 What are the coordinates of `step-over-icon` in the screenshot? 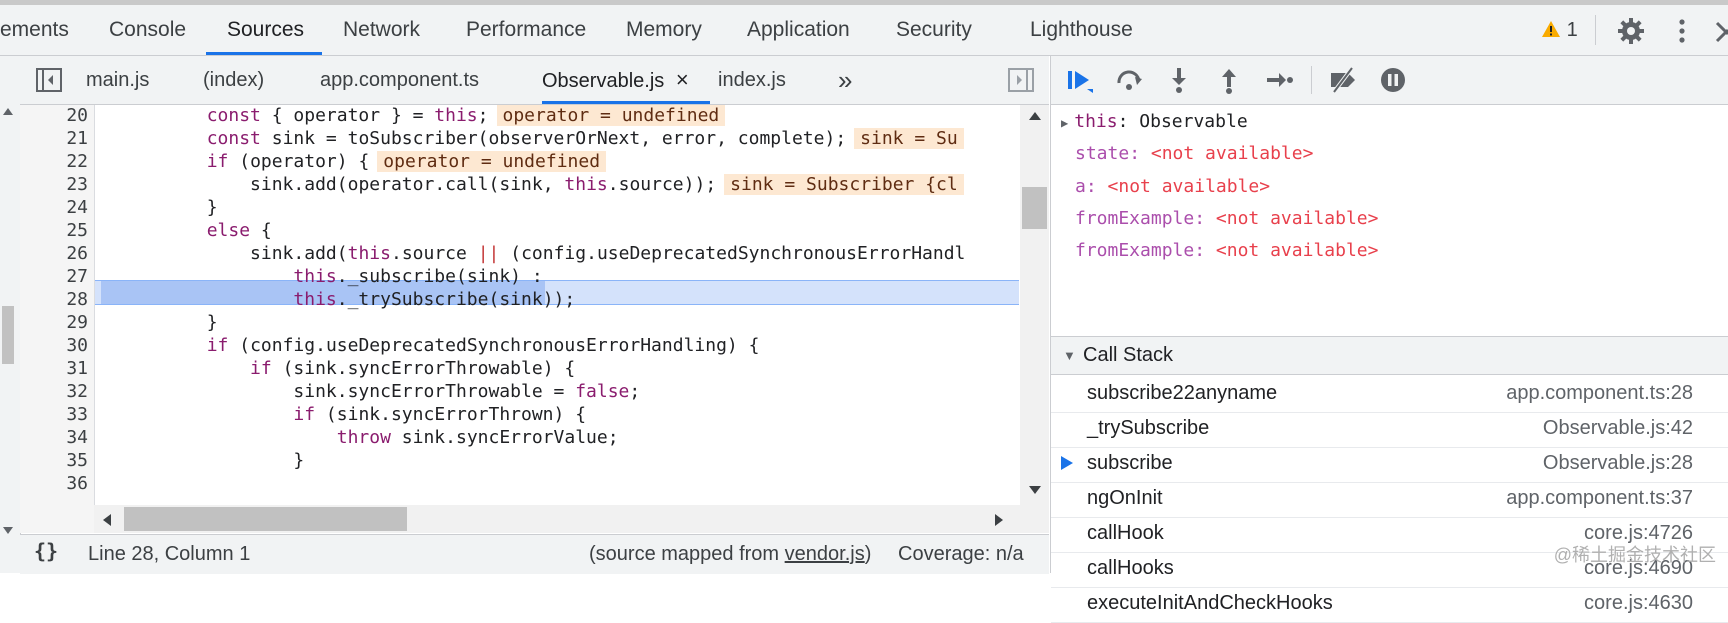 It's located at (1129, 80).